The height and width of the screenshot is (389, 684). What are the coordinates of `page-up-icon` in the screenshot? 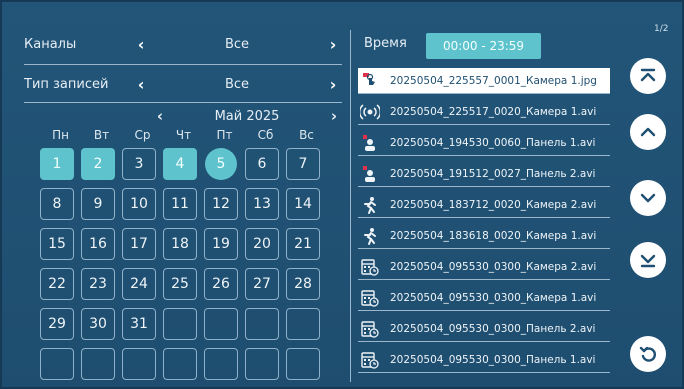 It's located at (648, 132).